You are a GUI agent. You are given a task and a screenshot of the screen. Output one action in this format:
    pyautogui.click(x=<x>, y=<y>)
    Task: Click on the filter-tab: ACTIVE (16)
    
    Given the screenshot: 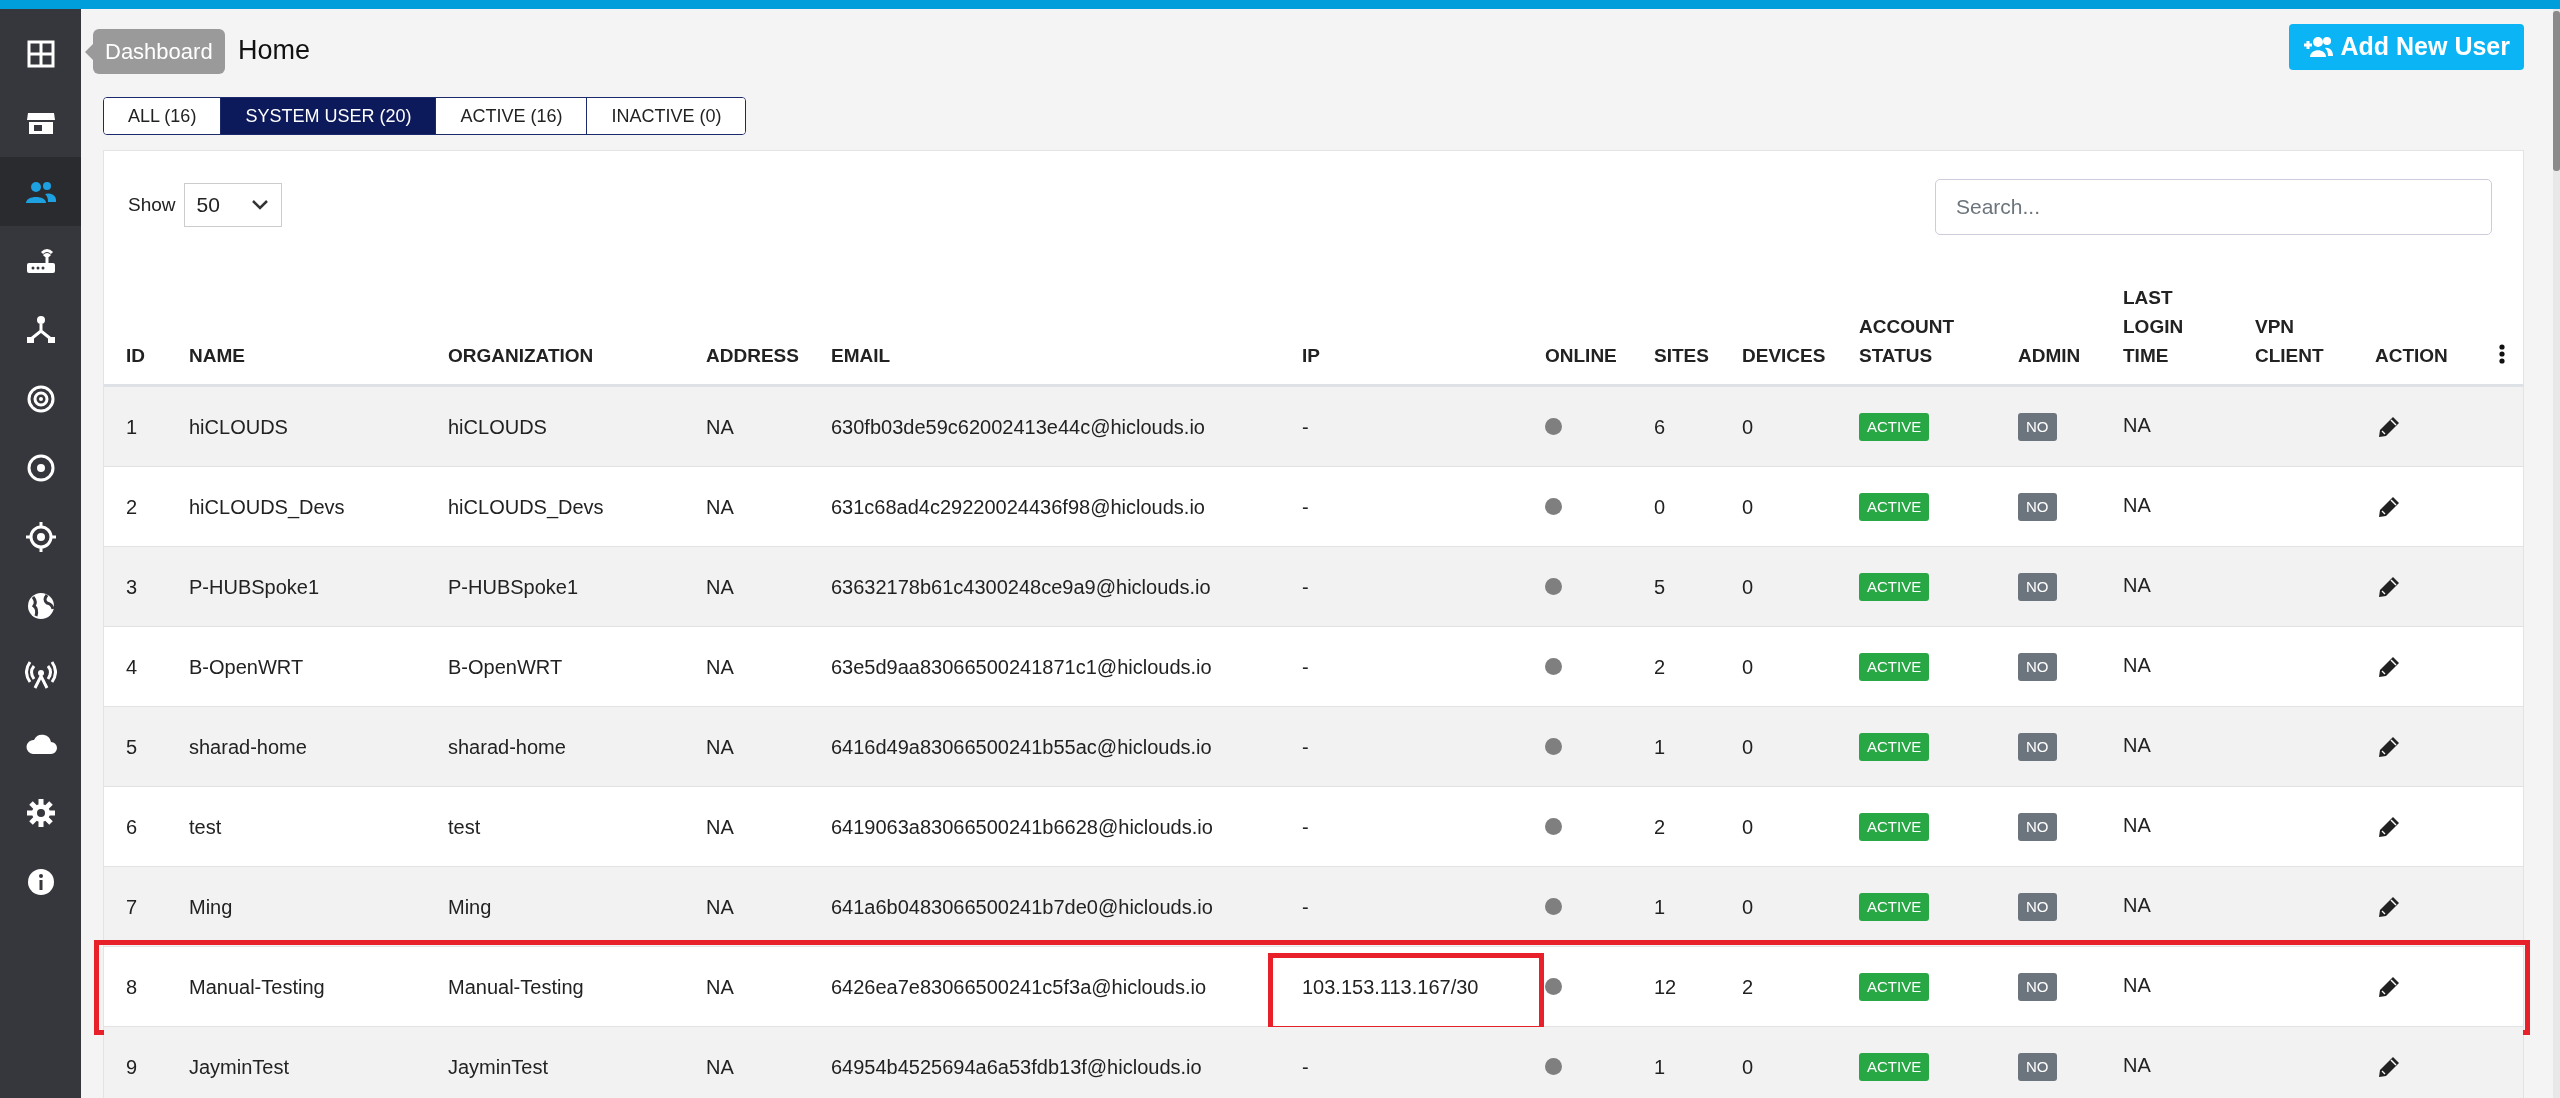 What is the action you would take?
    pyautogui.click(x=512, y=116)
    